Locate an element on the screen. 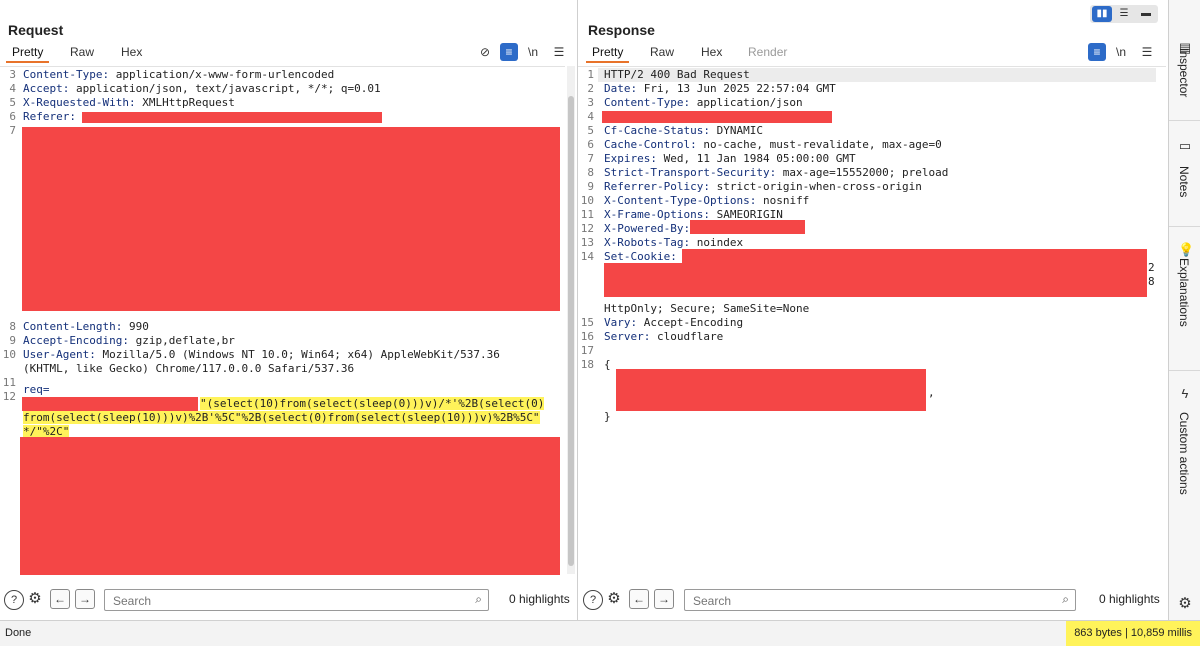  header-key: Set-Cookie: is located at coordinates (640, 256).